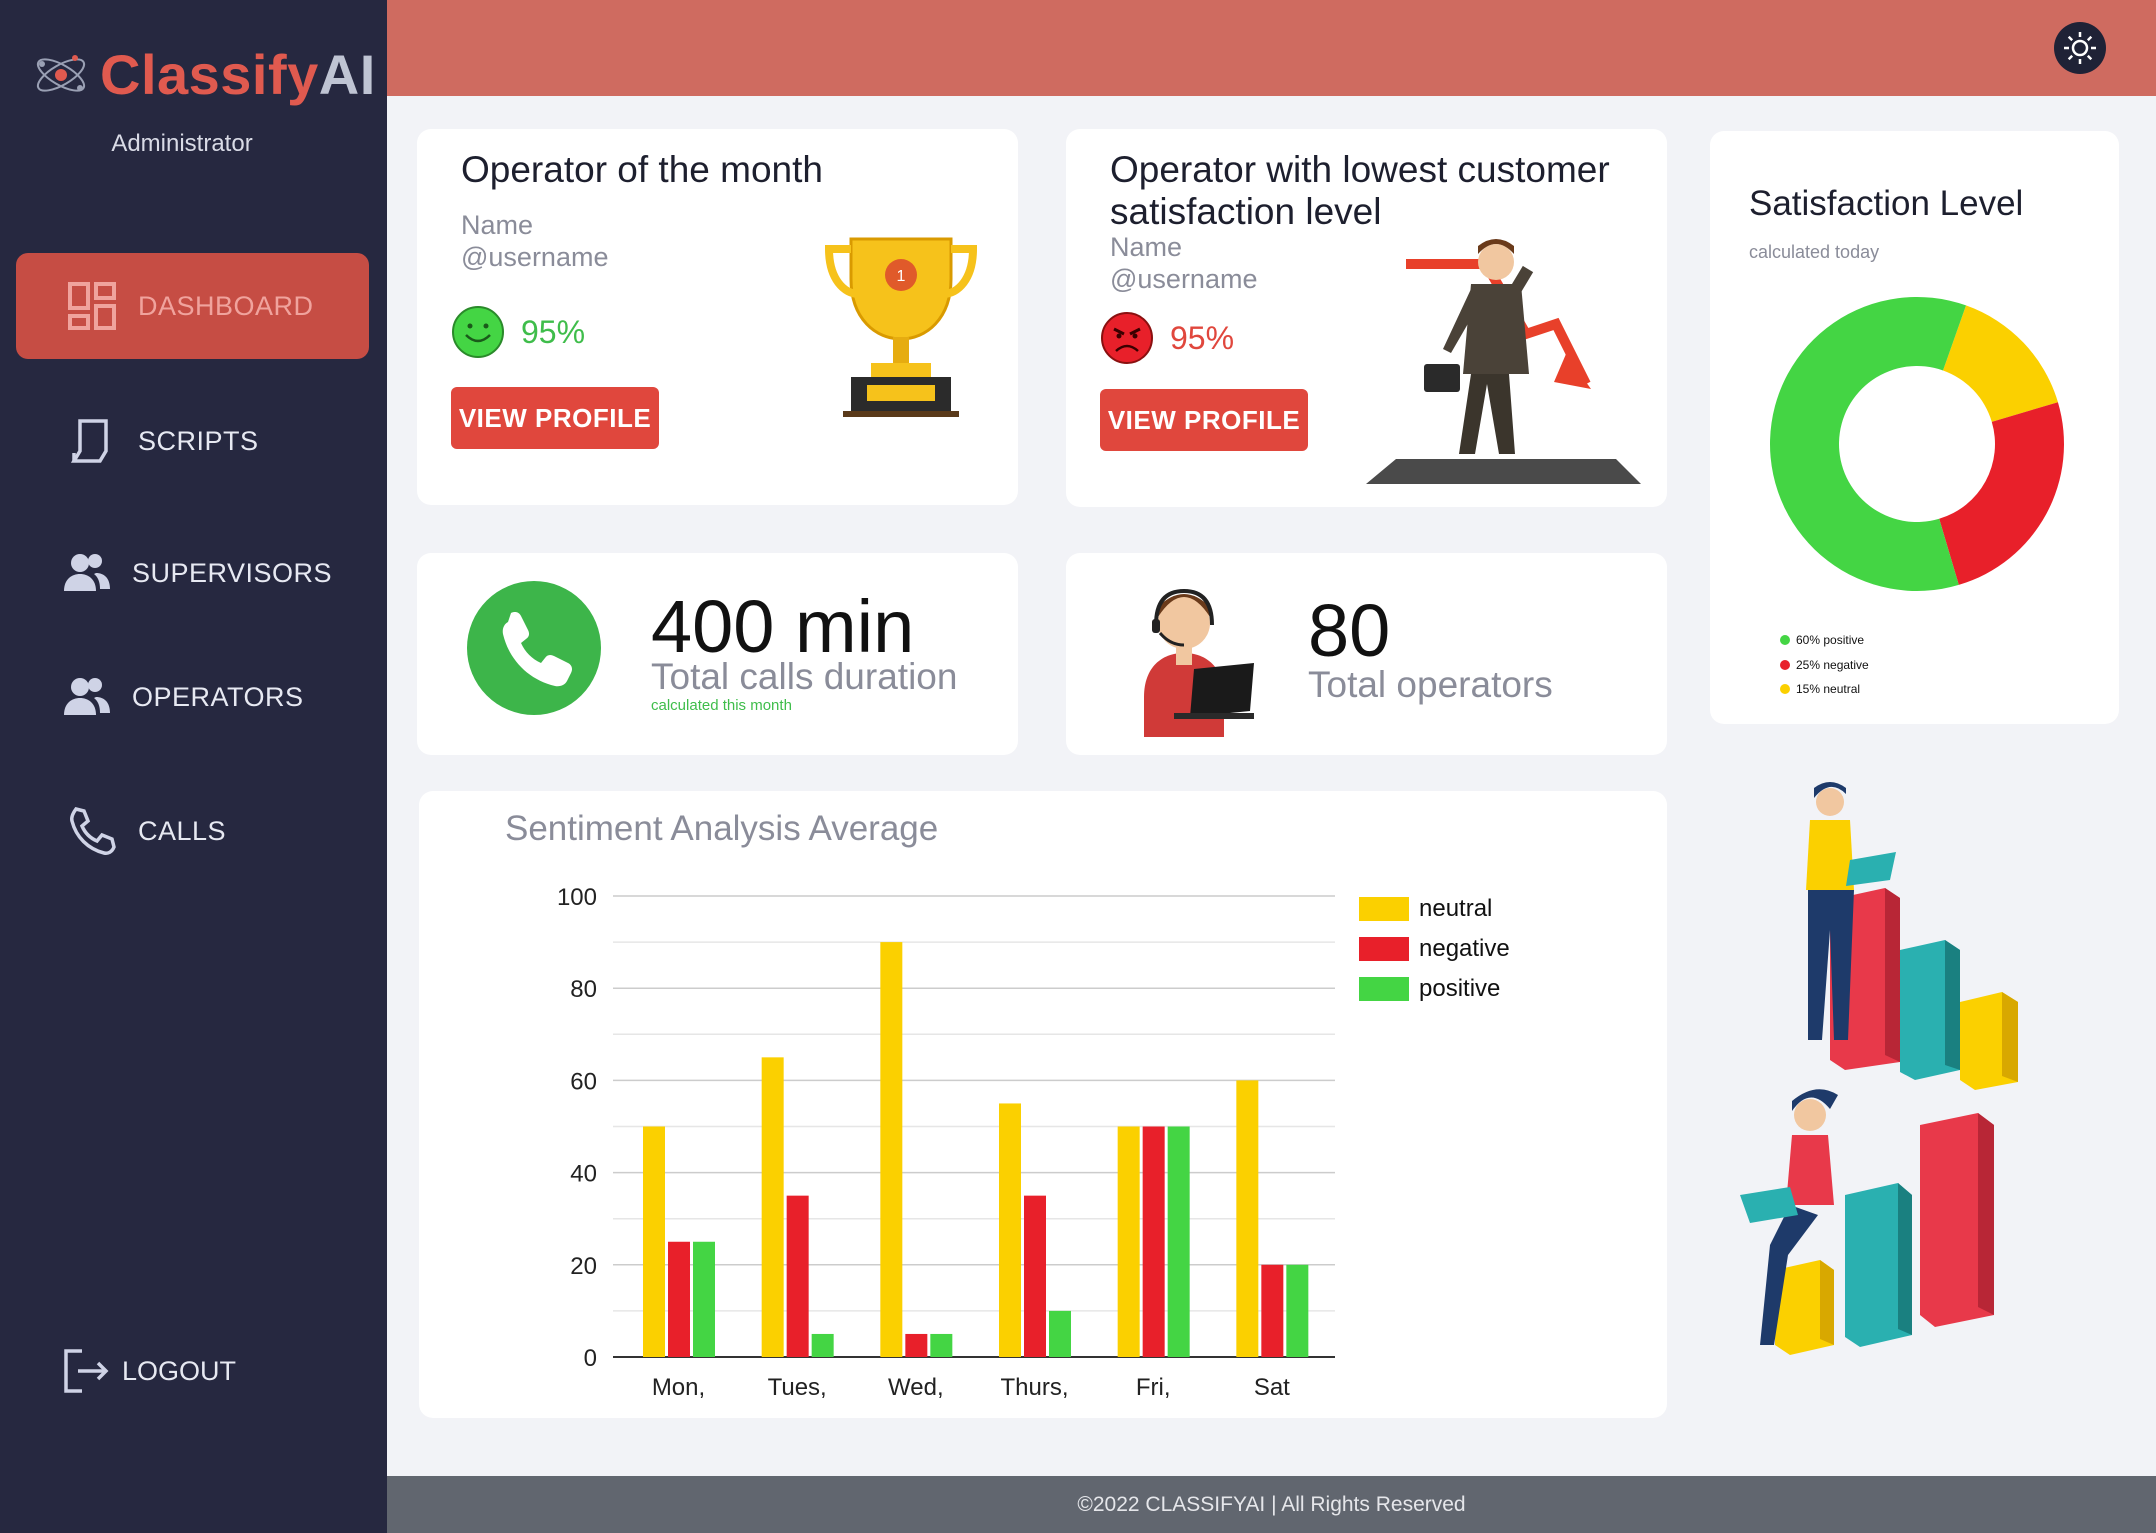 The width and height of the screenshot is (2156, 1533). I want to click on operator-headset-icon, so click(1199, 662).